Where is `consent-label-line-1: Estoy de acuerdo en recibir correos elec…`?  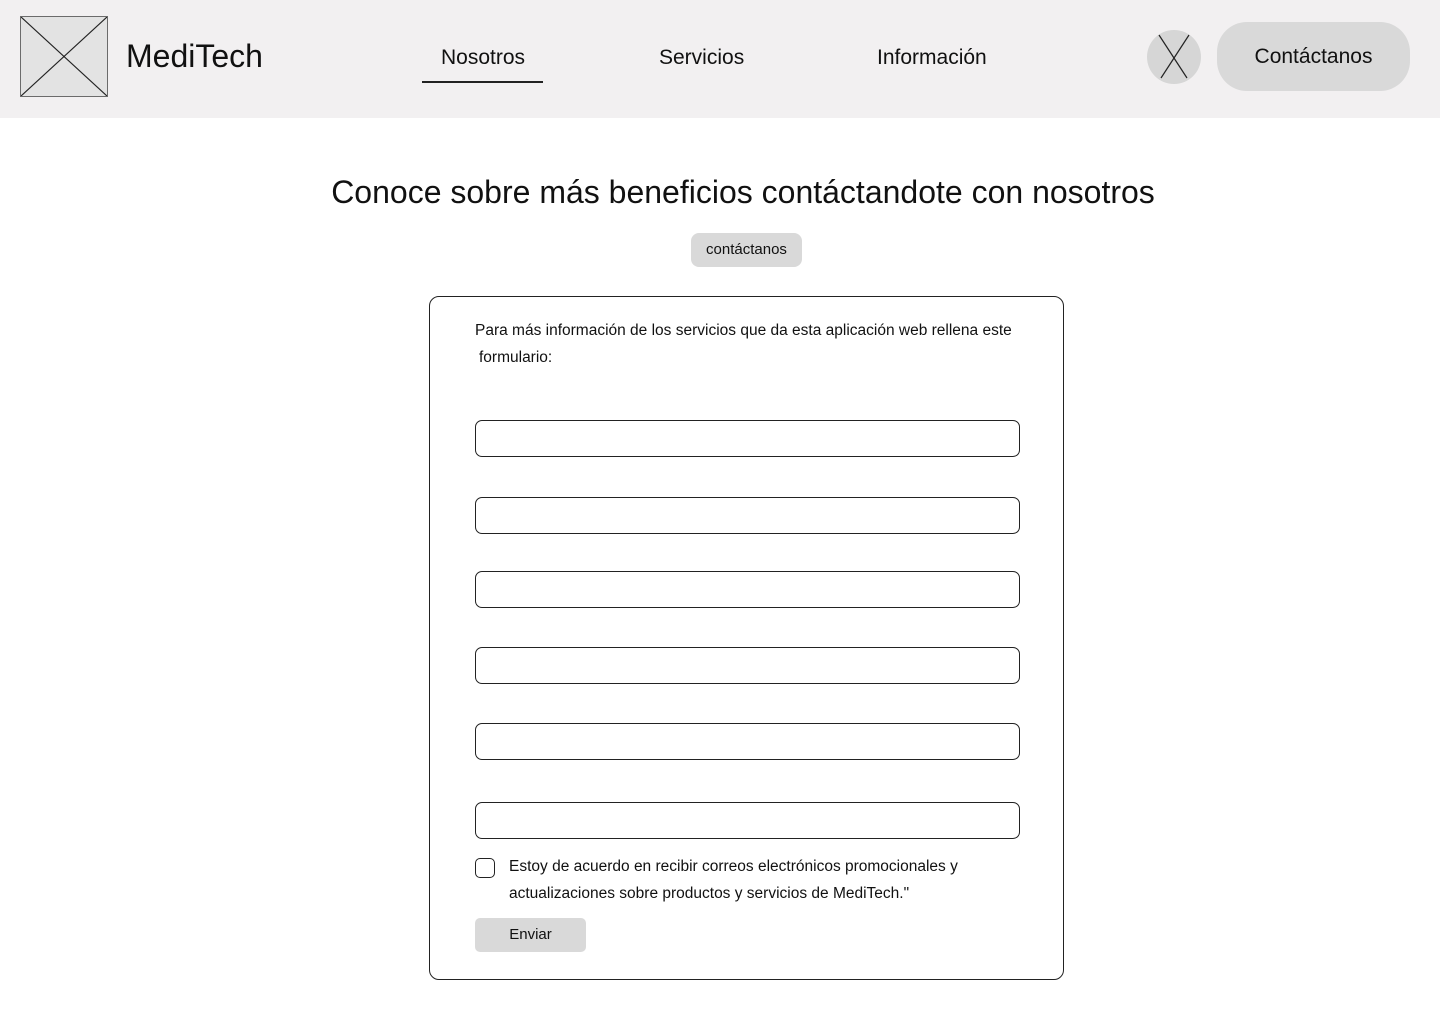 consent-label-line-1: Estoy de acuerdo en recibir correos elec… is located at coordinates (733, 866).